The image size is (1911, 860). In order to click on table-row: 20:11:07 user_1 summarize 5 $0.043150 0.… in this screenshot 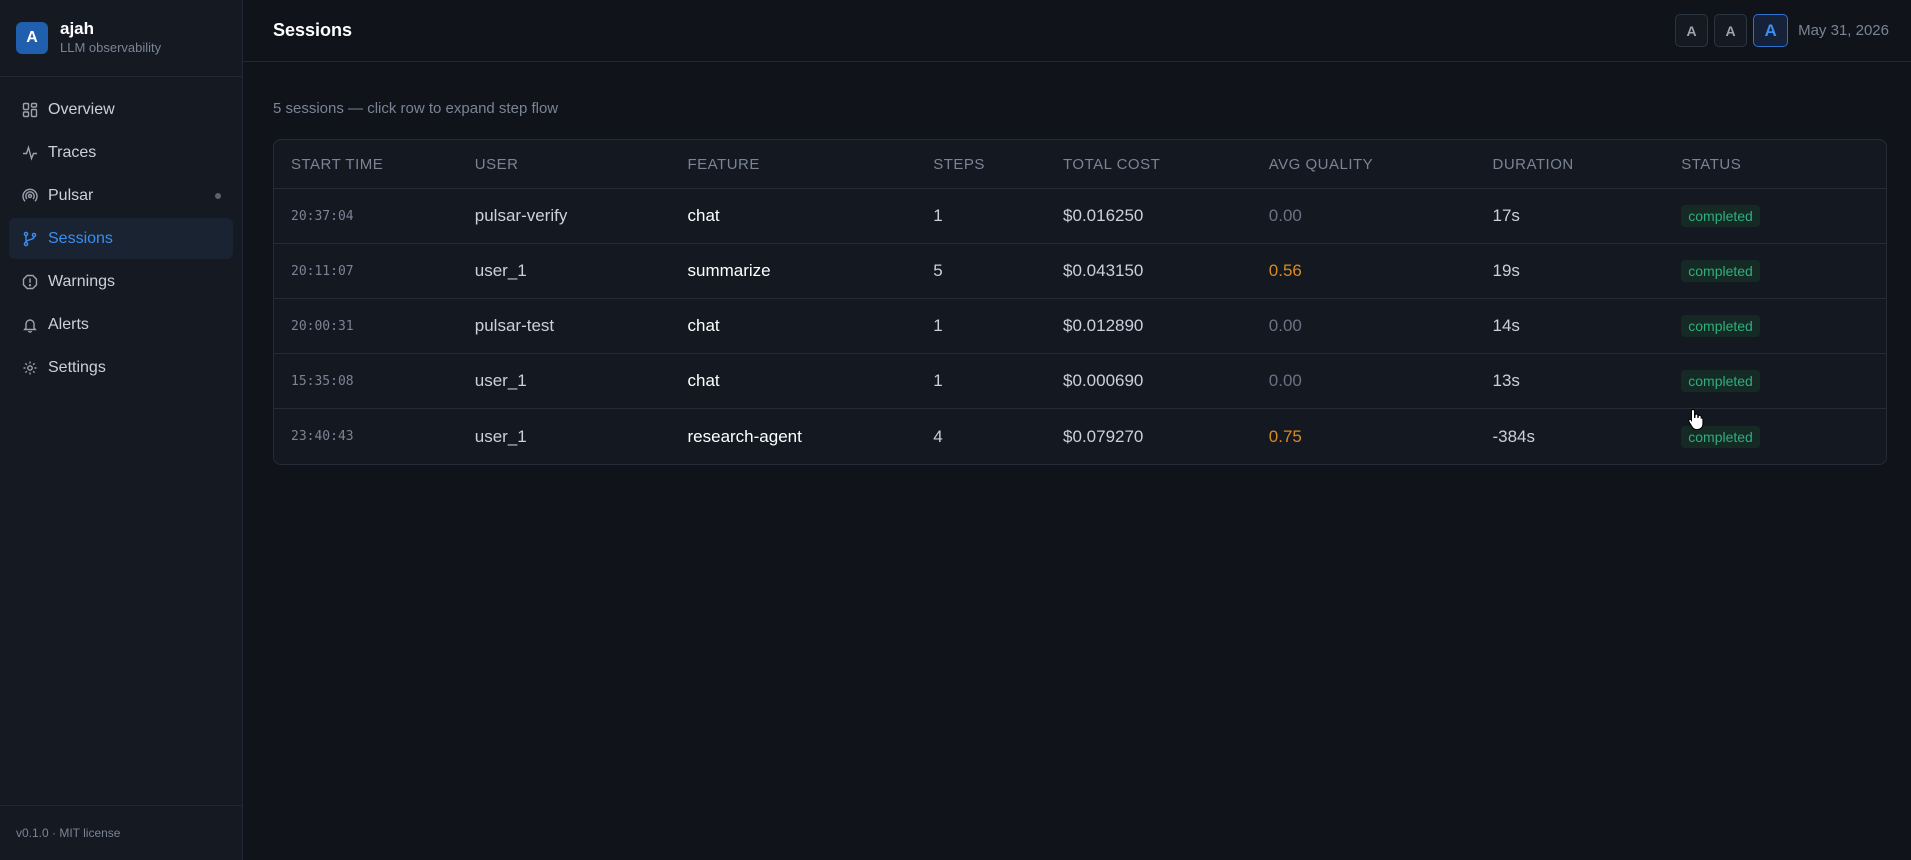, I will do `click(1080, 271)`.